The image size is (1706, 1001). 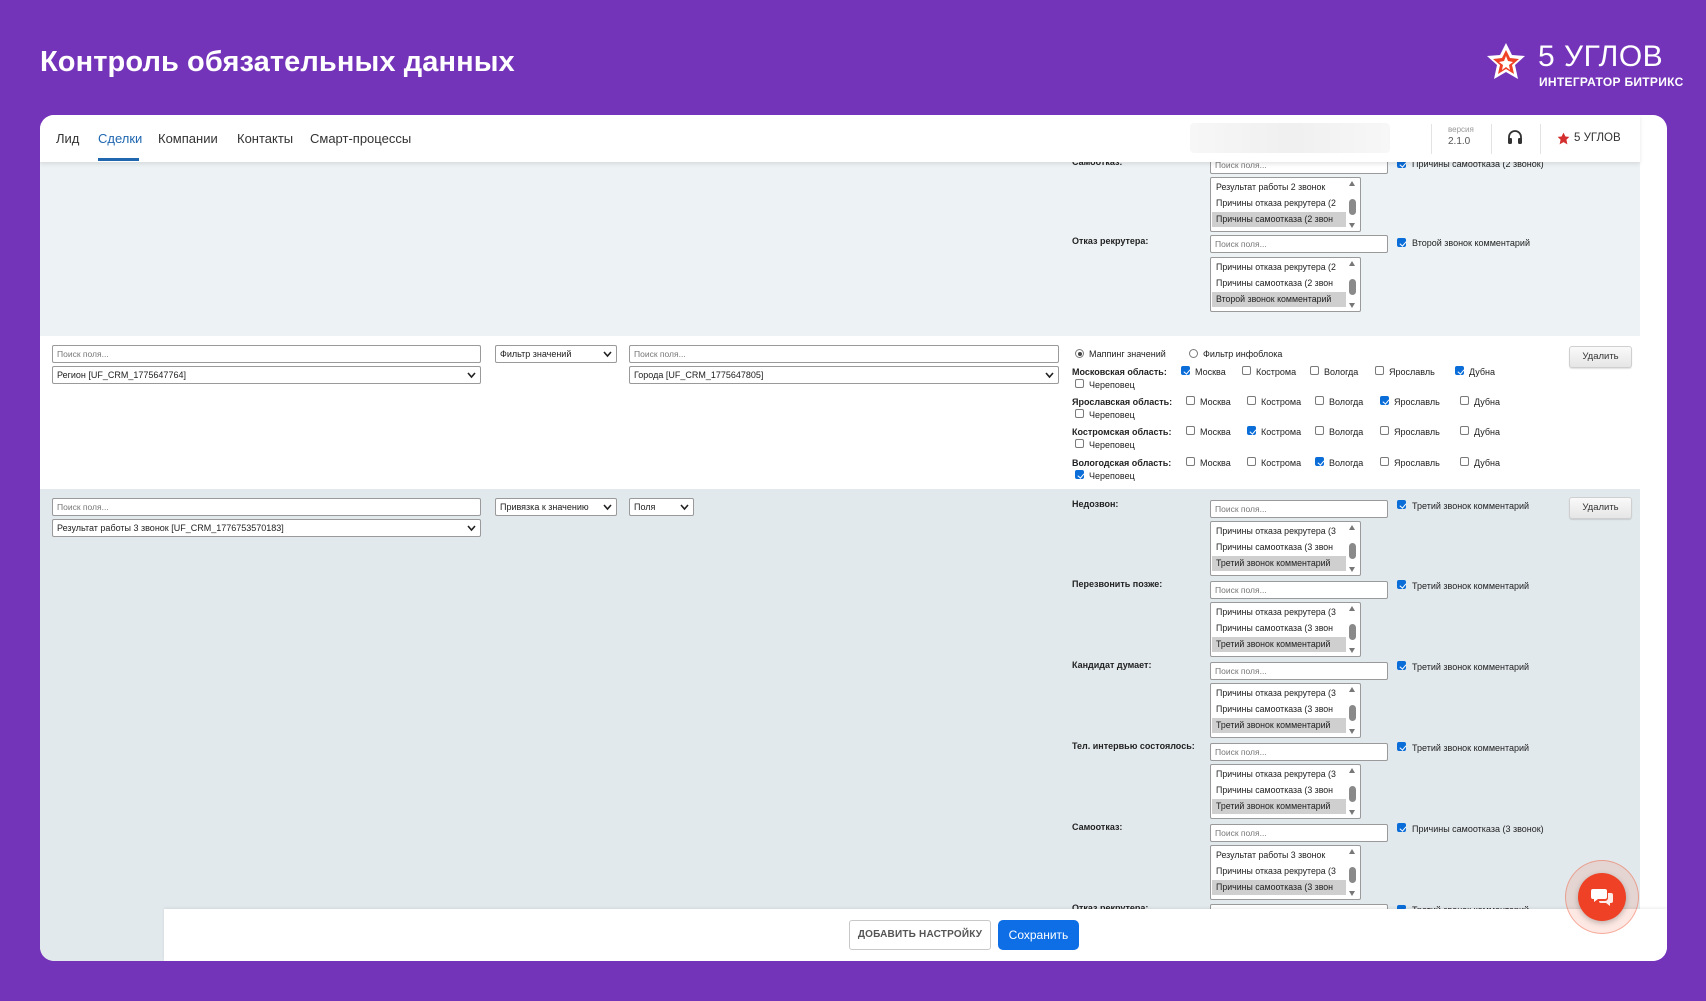 What do you see at coordinates (360, 138) in the screenshot?
I see `tab-smart-processes: Смарт-процессы` at bounding box center [360, 138].